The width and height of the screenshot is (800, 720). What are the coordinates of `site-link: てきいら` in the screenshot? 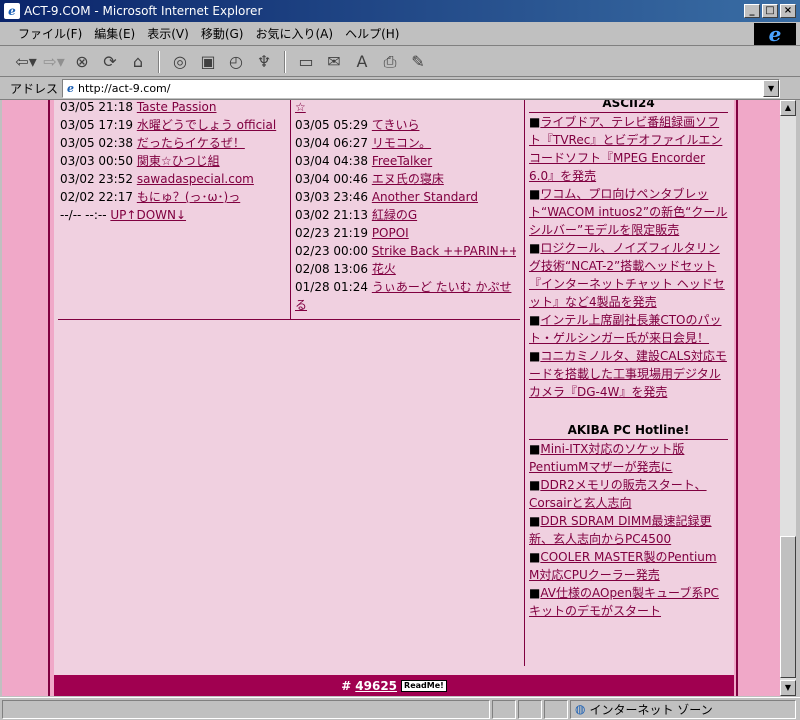 It's located at (396, 125).